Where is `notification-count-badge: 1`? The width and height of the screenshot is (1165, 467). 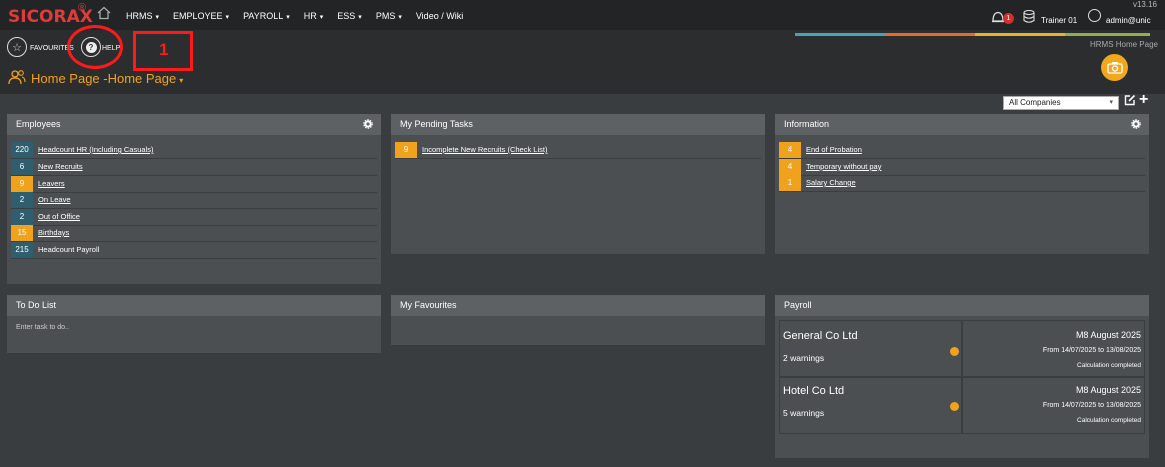 notification-count-badge: 1 is located at coordinates (1008, 18).